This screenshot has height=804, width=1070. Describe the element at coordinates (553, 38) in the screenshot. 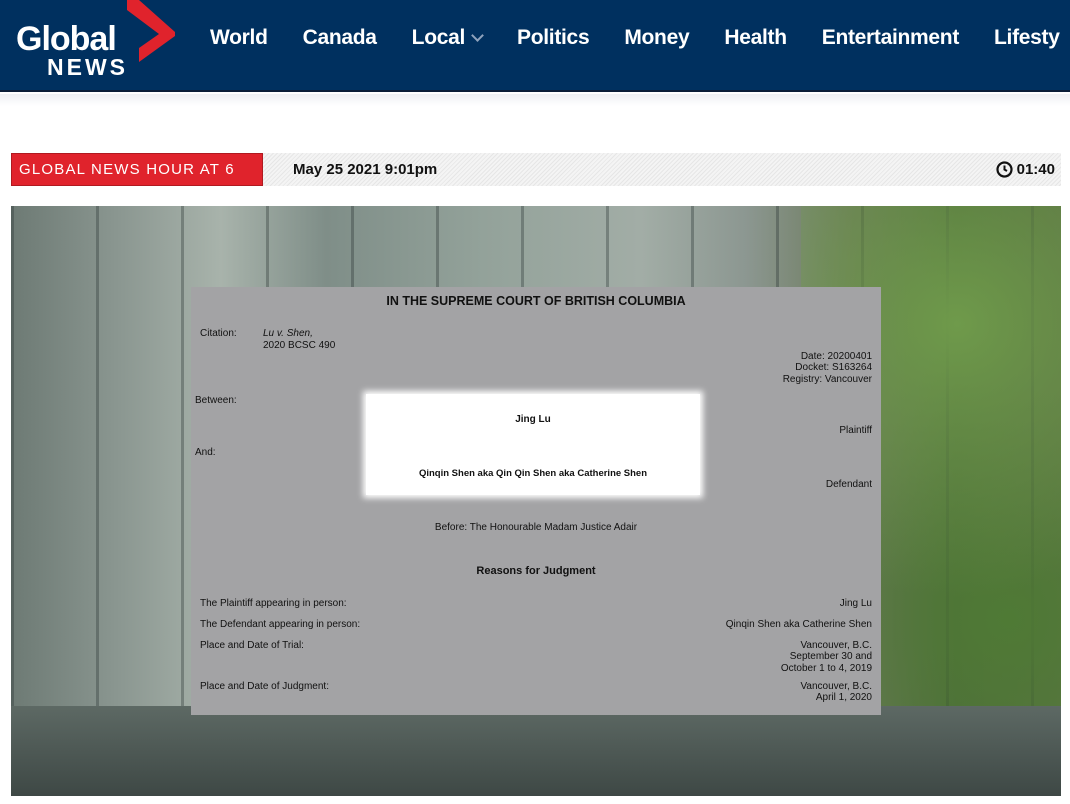

I see `nav-politics: Politics` at that location.